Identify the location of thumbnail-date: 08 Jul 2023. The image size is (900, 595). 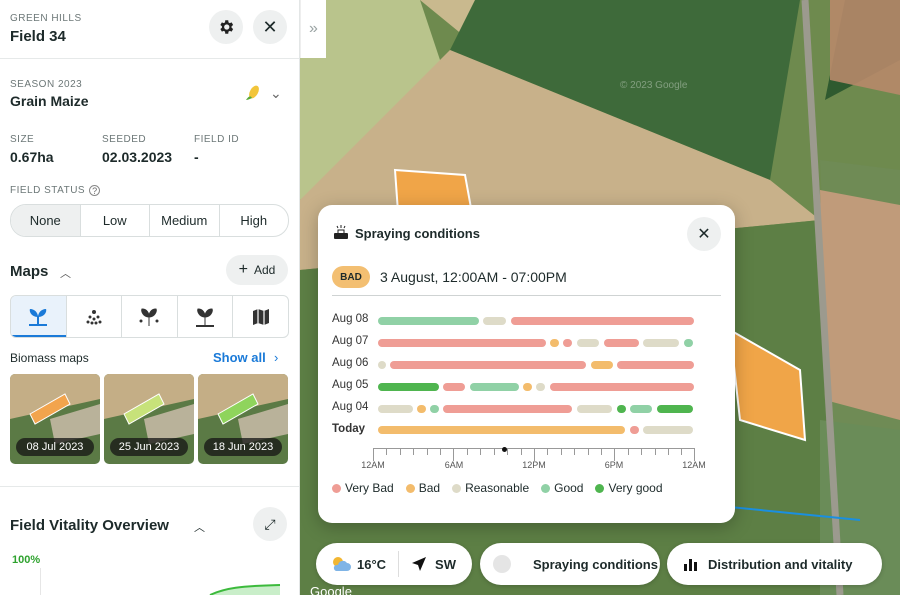
(55, 447).